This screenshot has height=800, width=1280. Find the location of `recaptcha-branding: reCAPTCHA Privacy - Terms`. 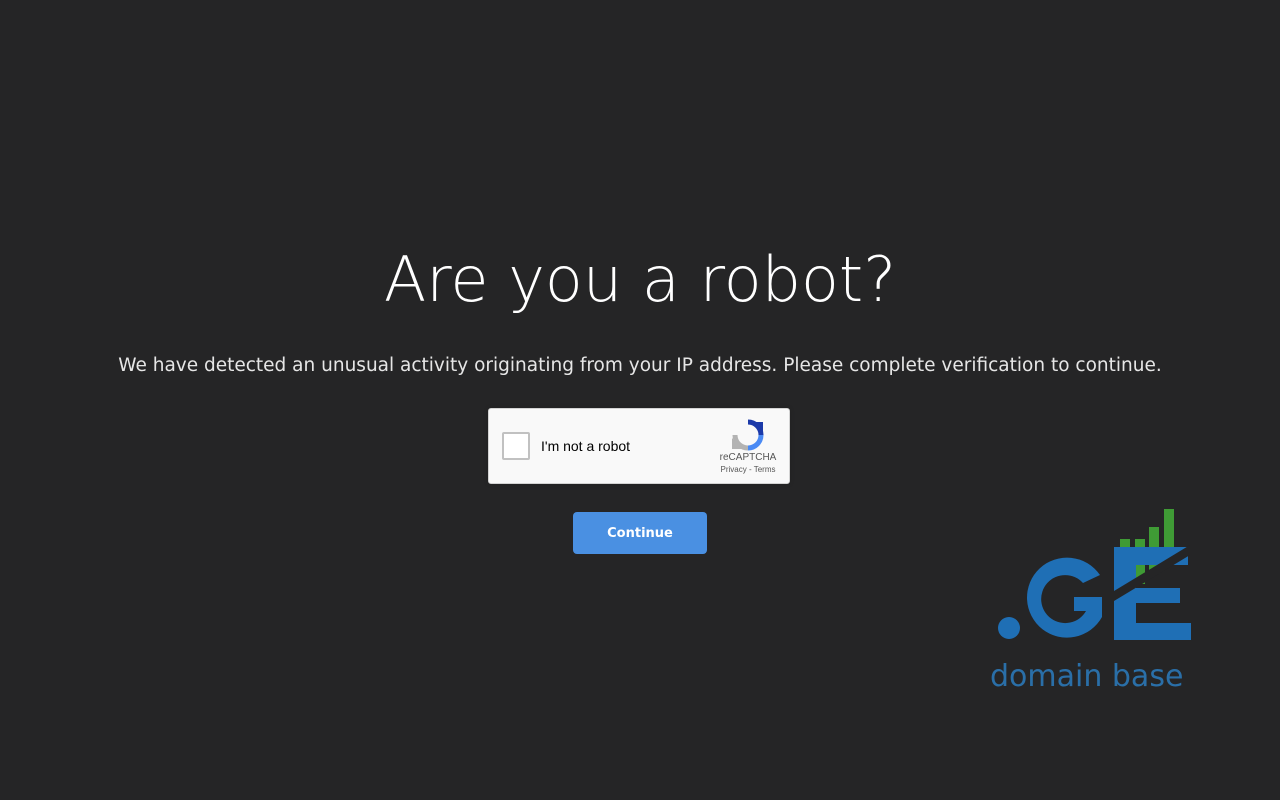

recaptcha-branding: reCAPTCHA Privacy - Terms is located at coordinates (748, 447).